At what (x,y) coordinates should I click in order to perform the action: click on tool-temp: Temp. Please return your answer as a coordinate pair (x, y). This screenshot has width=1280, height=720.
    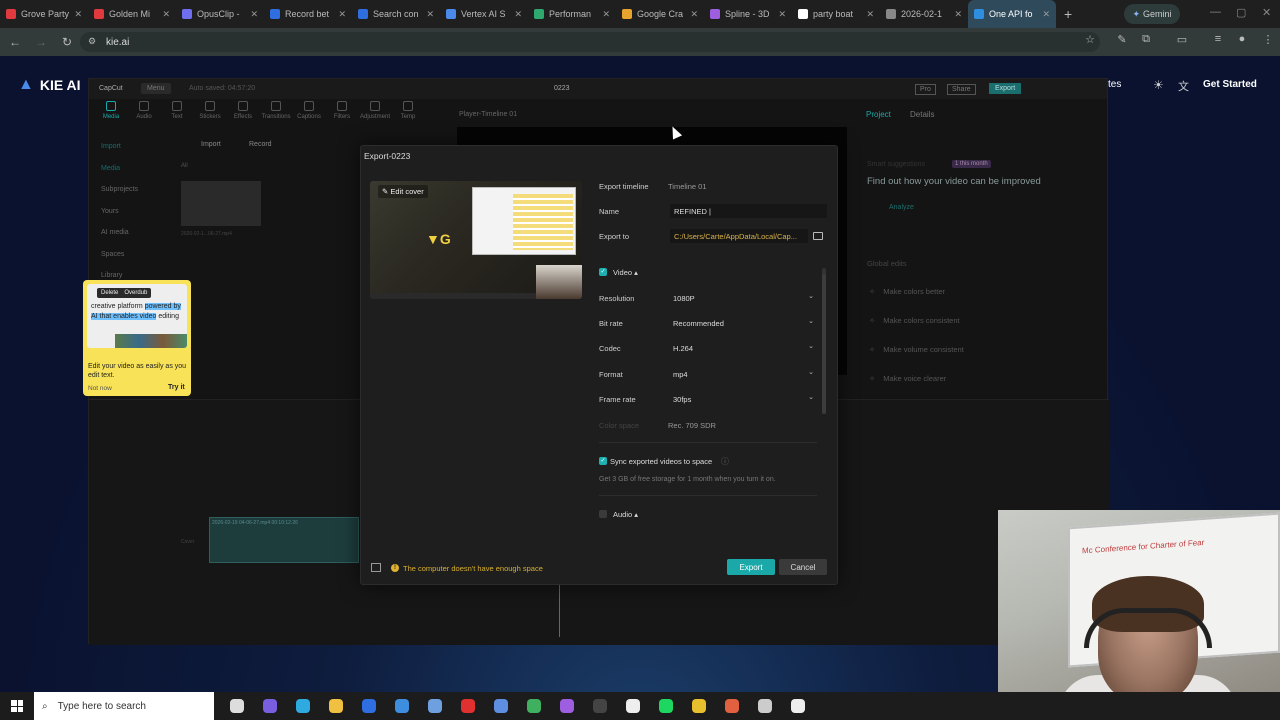
    Looking at the image, I should click on (408, 110).